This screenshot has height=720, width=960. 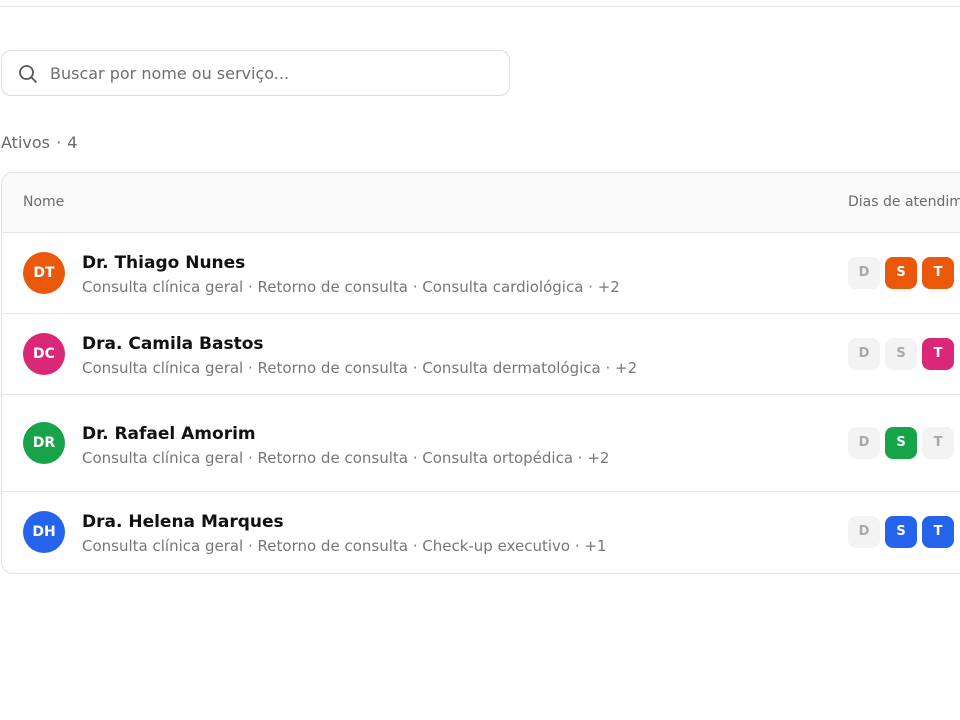 What do you see at coordinates (480, 6) in the screenshot?
I see `top-divider` at bounding box center [480, 6].